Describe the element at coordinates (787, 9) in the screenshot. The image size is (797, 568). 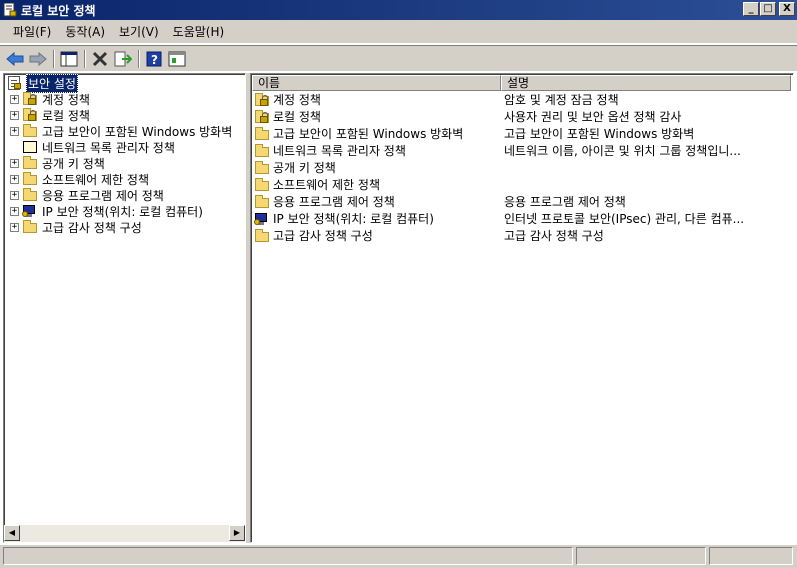
I see `close-button: X` at that location.